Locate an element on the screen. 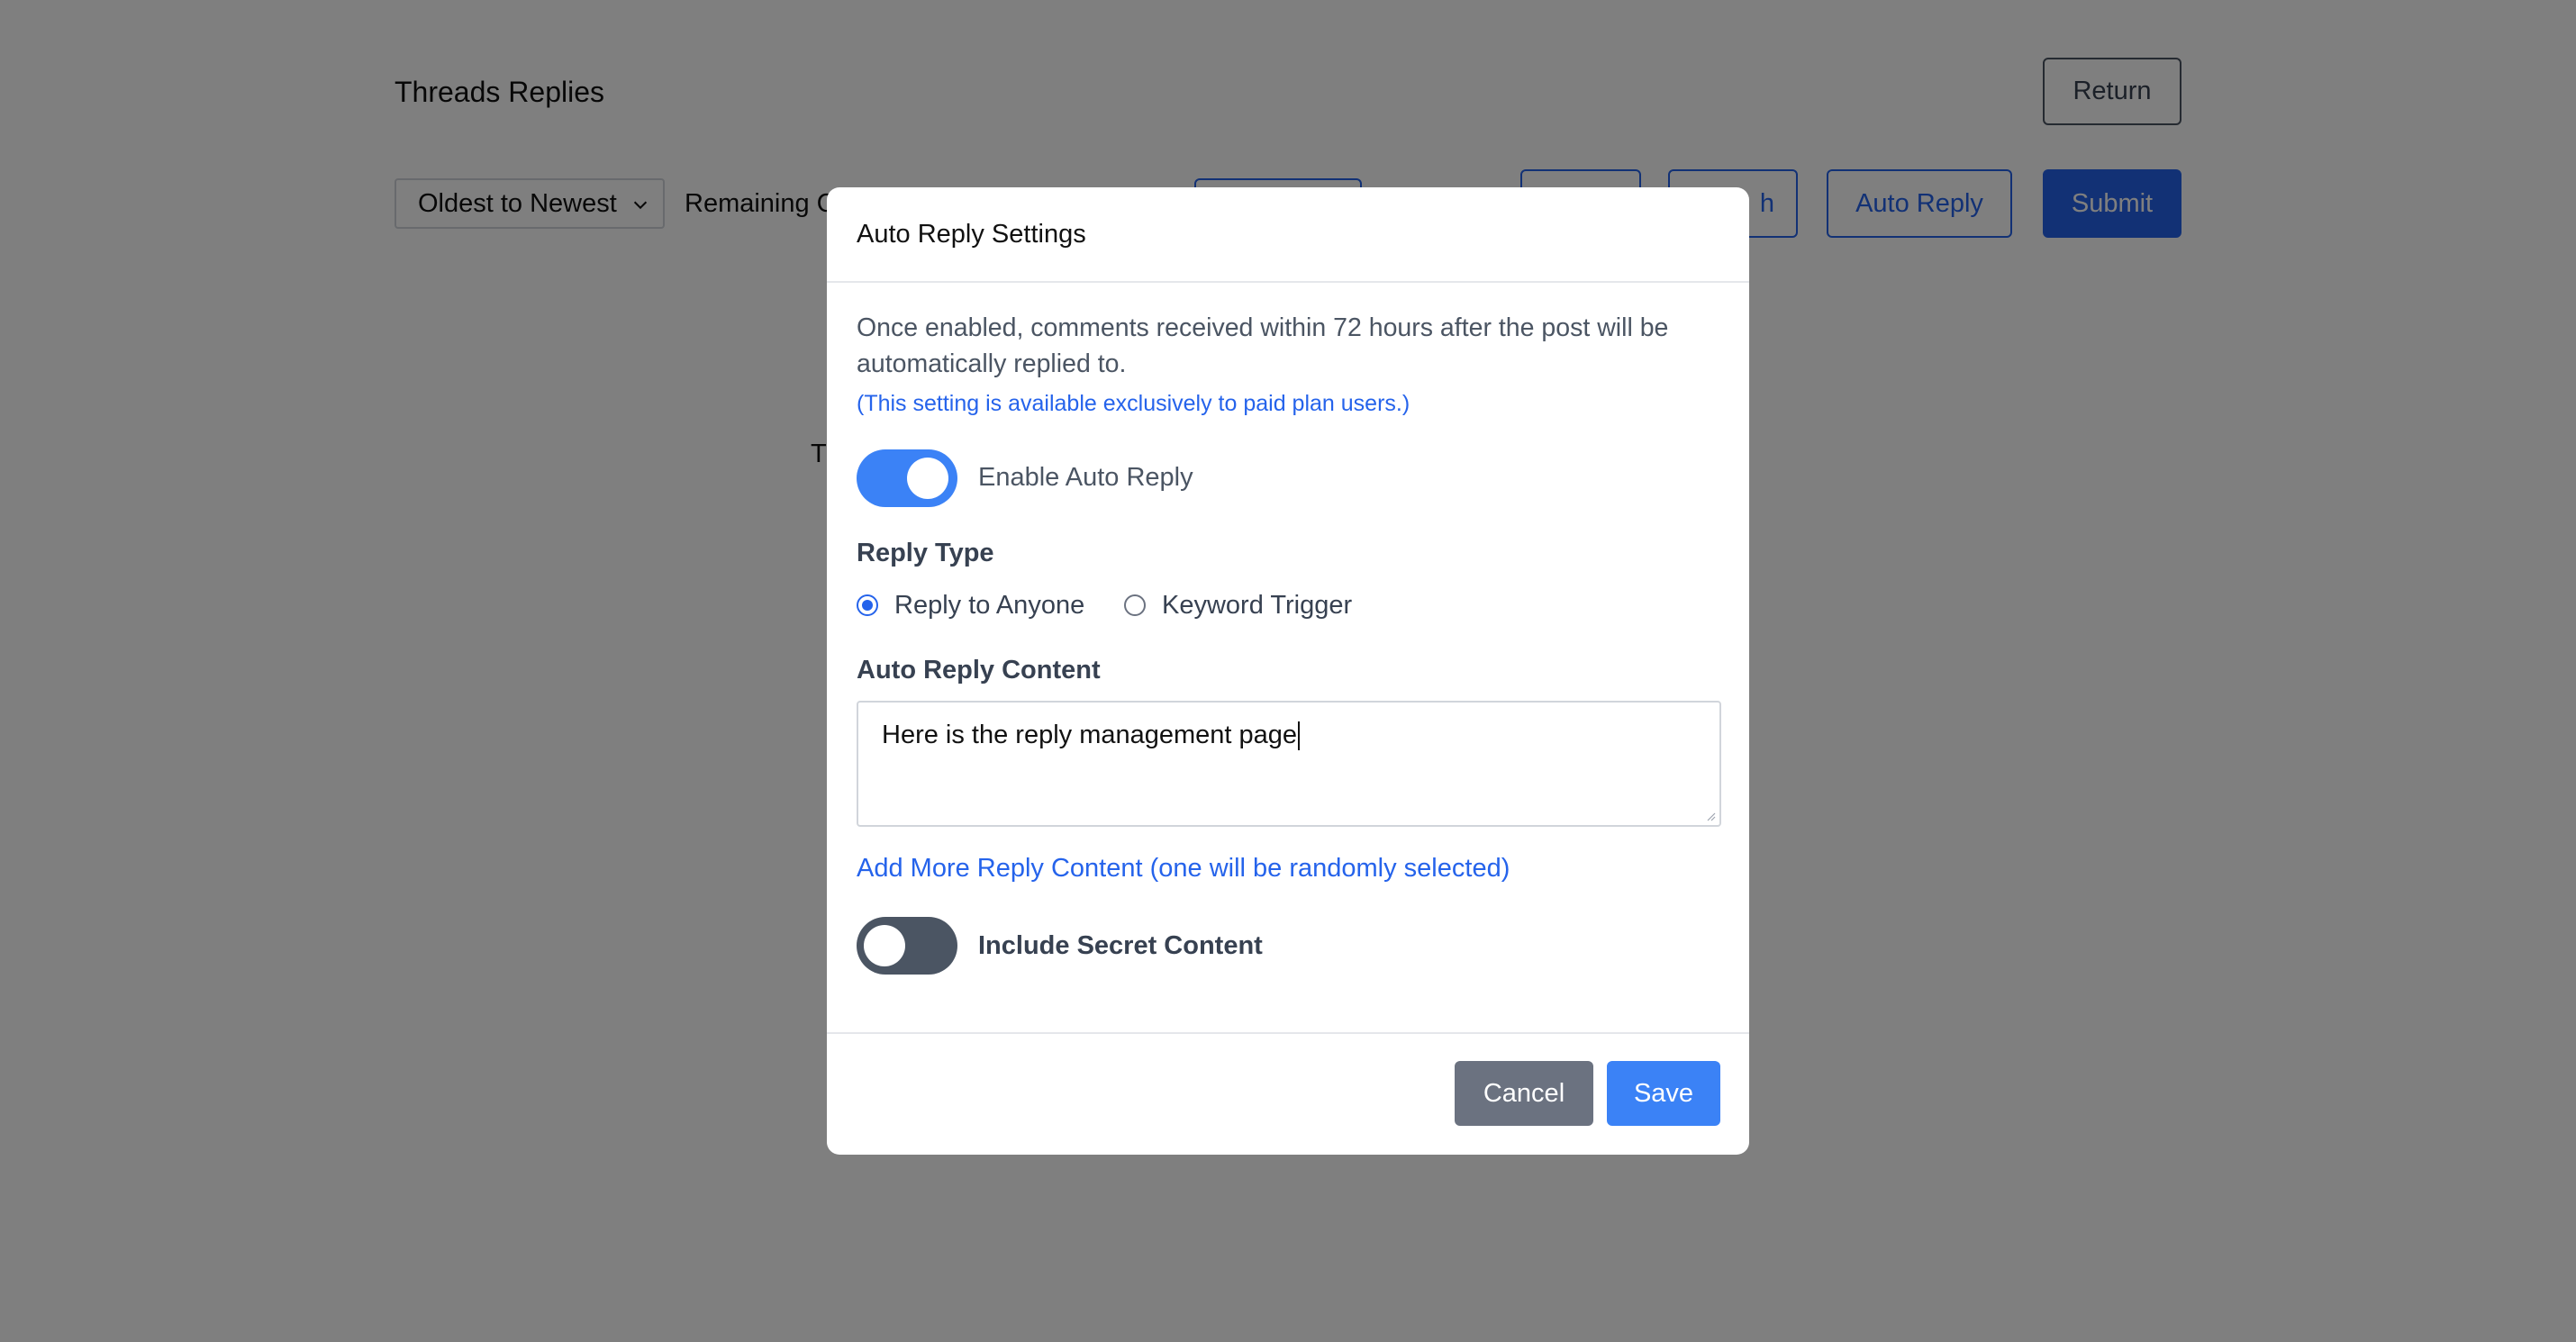 The height and width of the screenshot is (1342, 2576). resize-grip-icon is located at coordinates (1710, 816).